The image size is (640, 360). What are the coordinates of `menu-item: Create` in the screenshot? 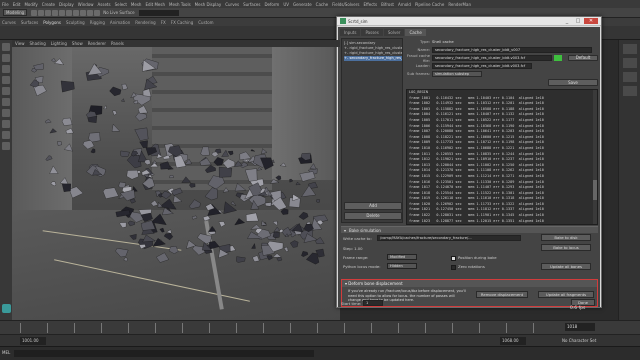 It's located at (48, 4).